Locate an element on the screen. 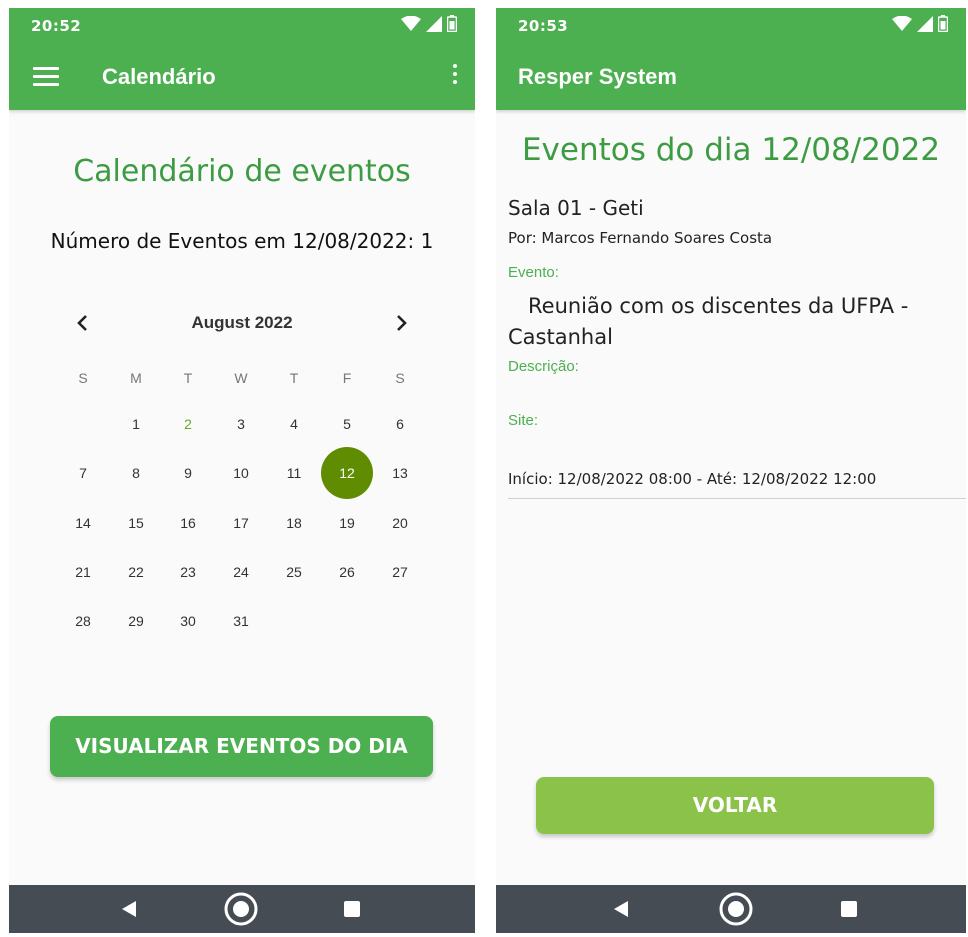  app-title: Calendário is located at coordinates (159, 76).